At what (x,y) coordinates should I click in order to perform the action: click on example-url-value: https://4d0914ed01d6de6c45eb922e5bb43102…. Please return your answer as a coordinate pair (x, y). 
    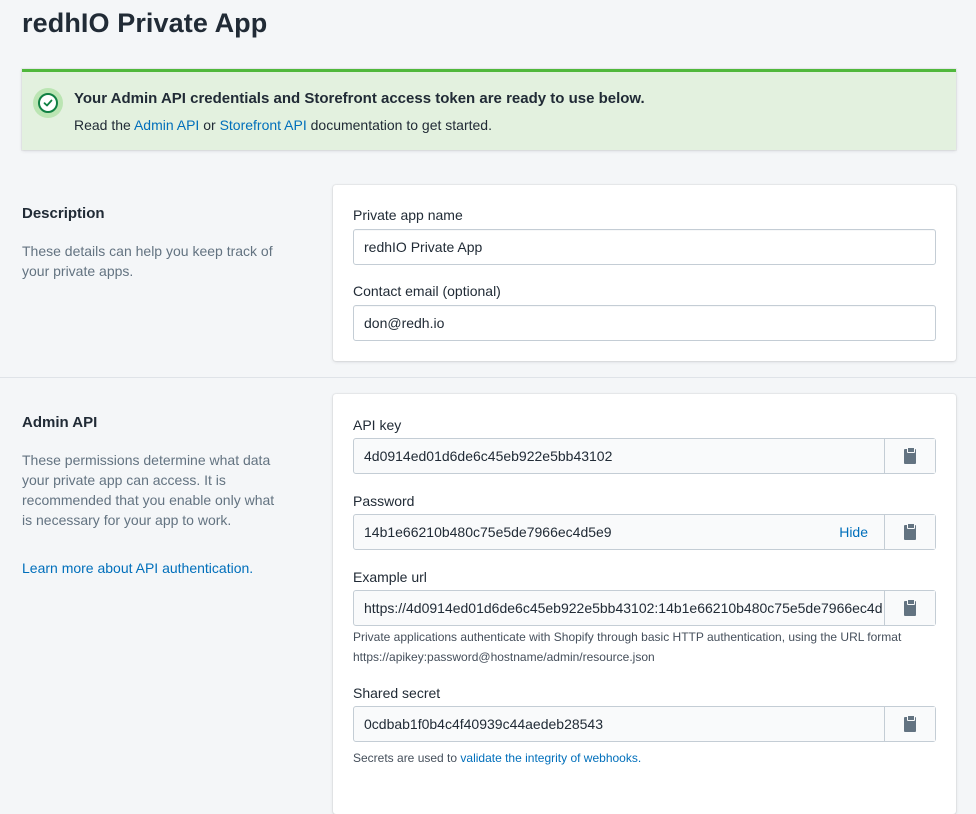
    Looking at the image, I should click on (619, 608).